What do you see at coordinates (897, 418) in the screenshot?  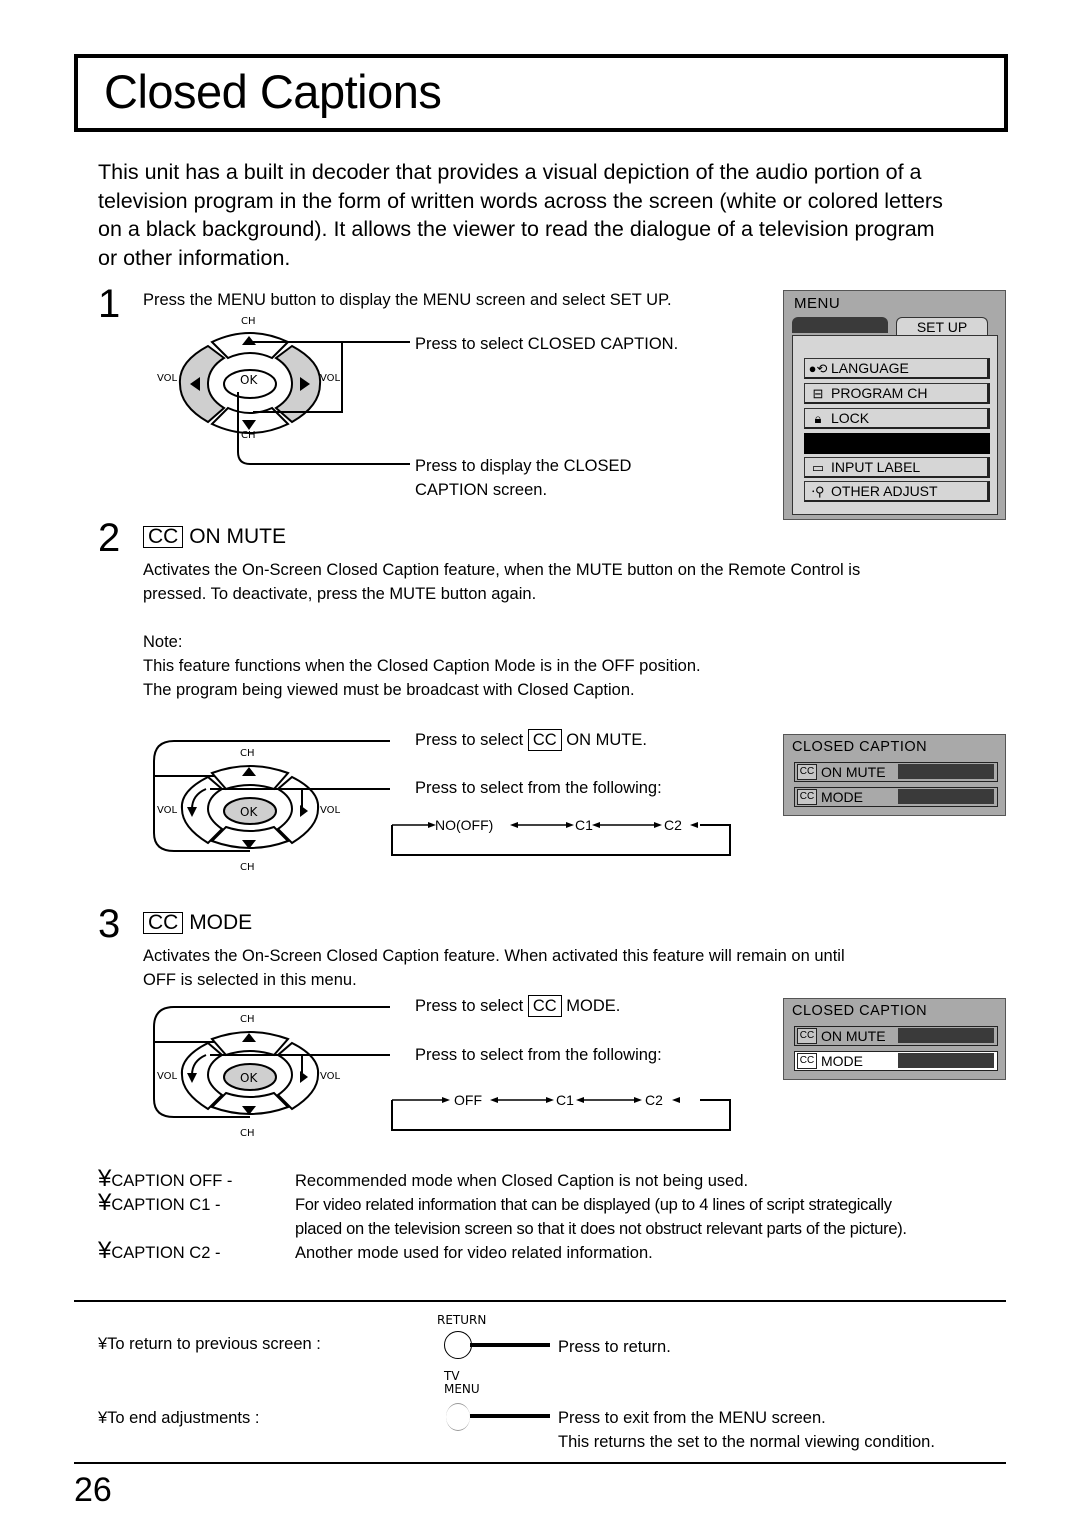 I see `menu-item-lock: 🔒︎ LOCK` at bounding box center [897, 418].